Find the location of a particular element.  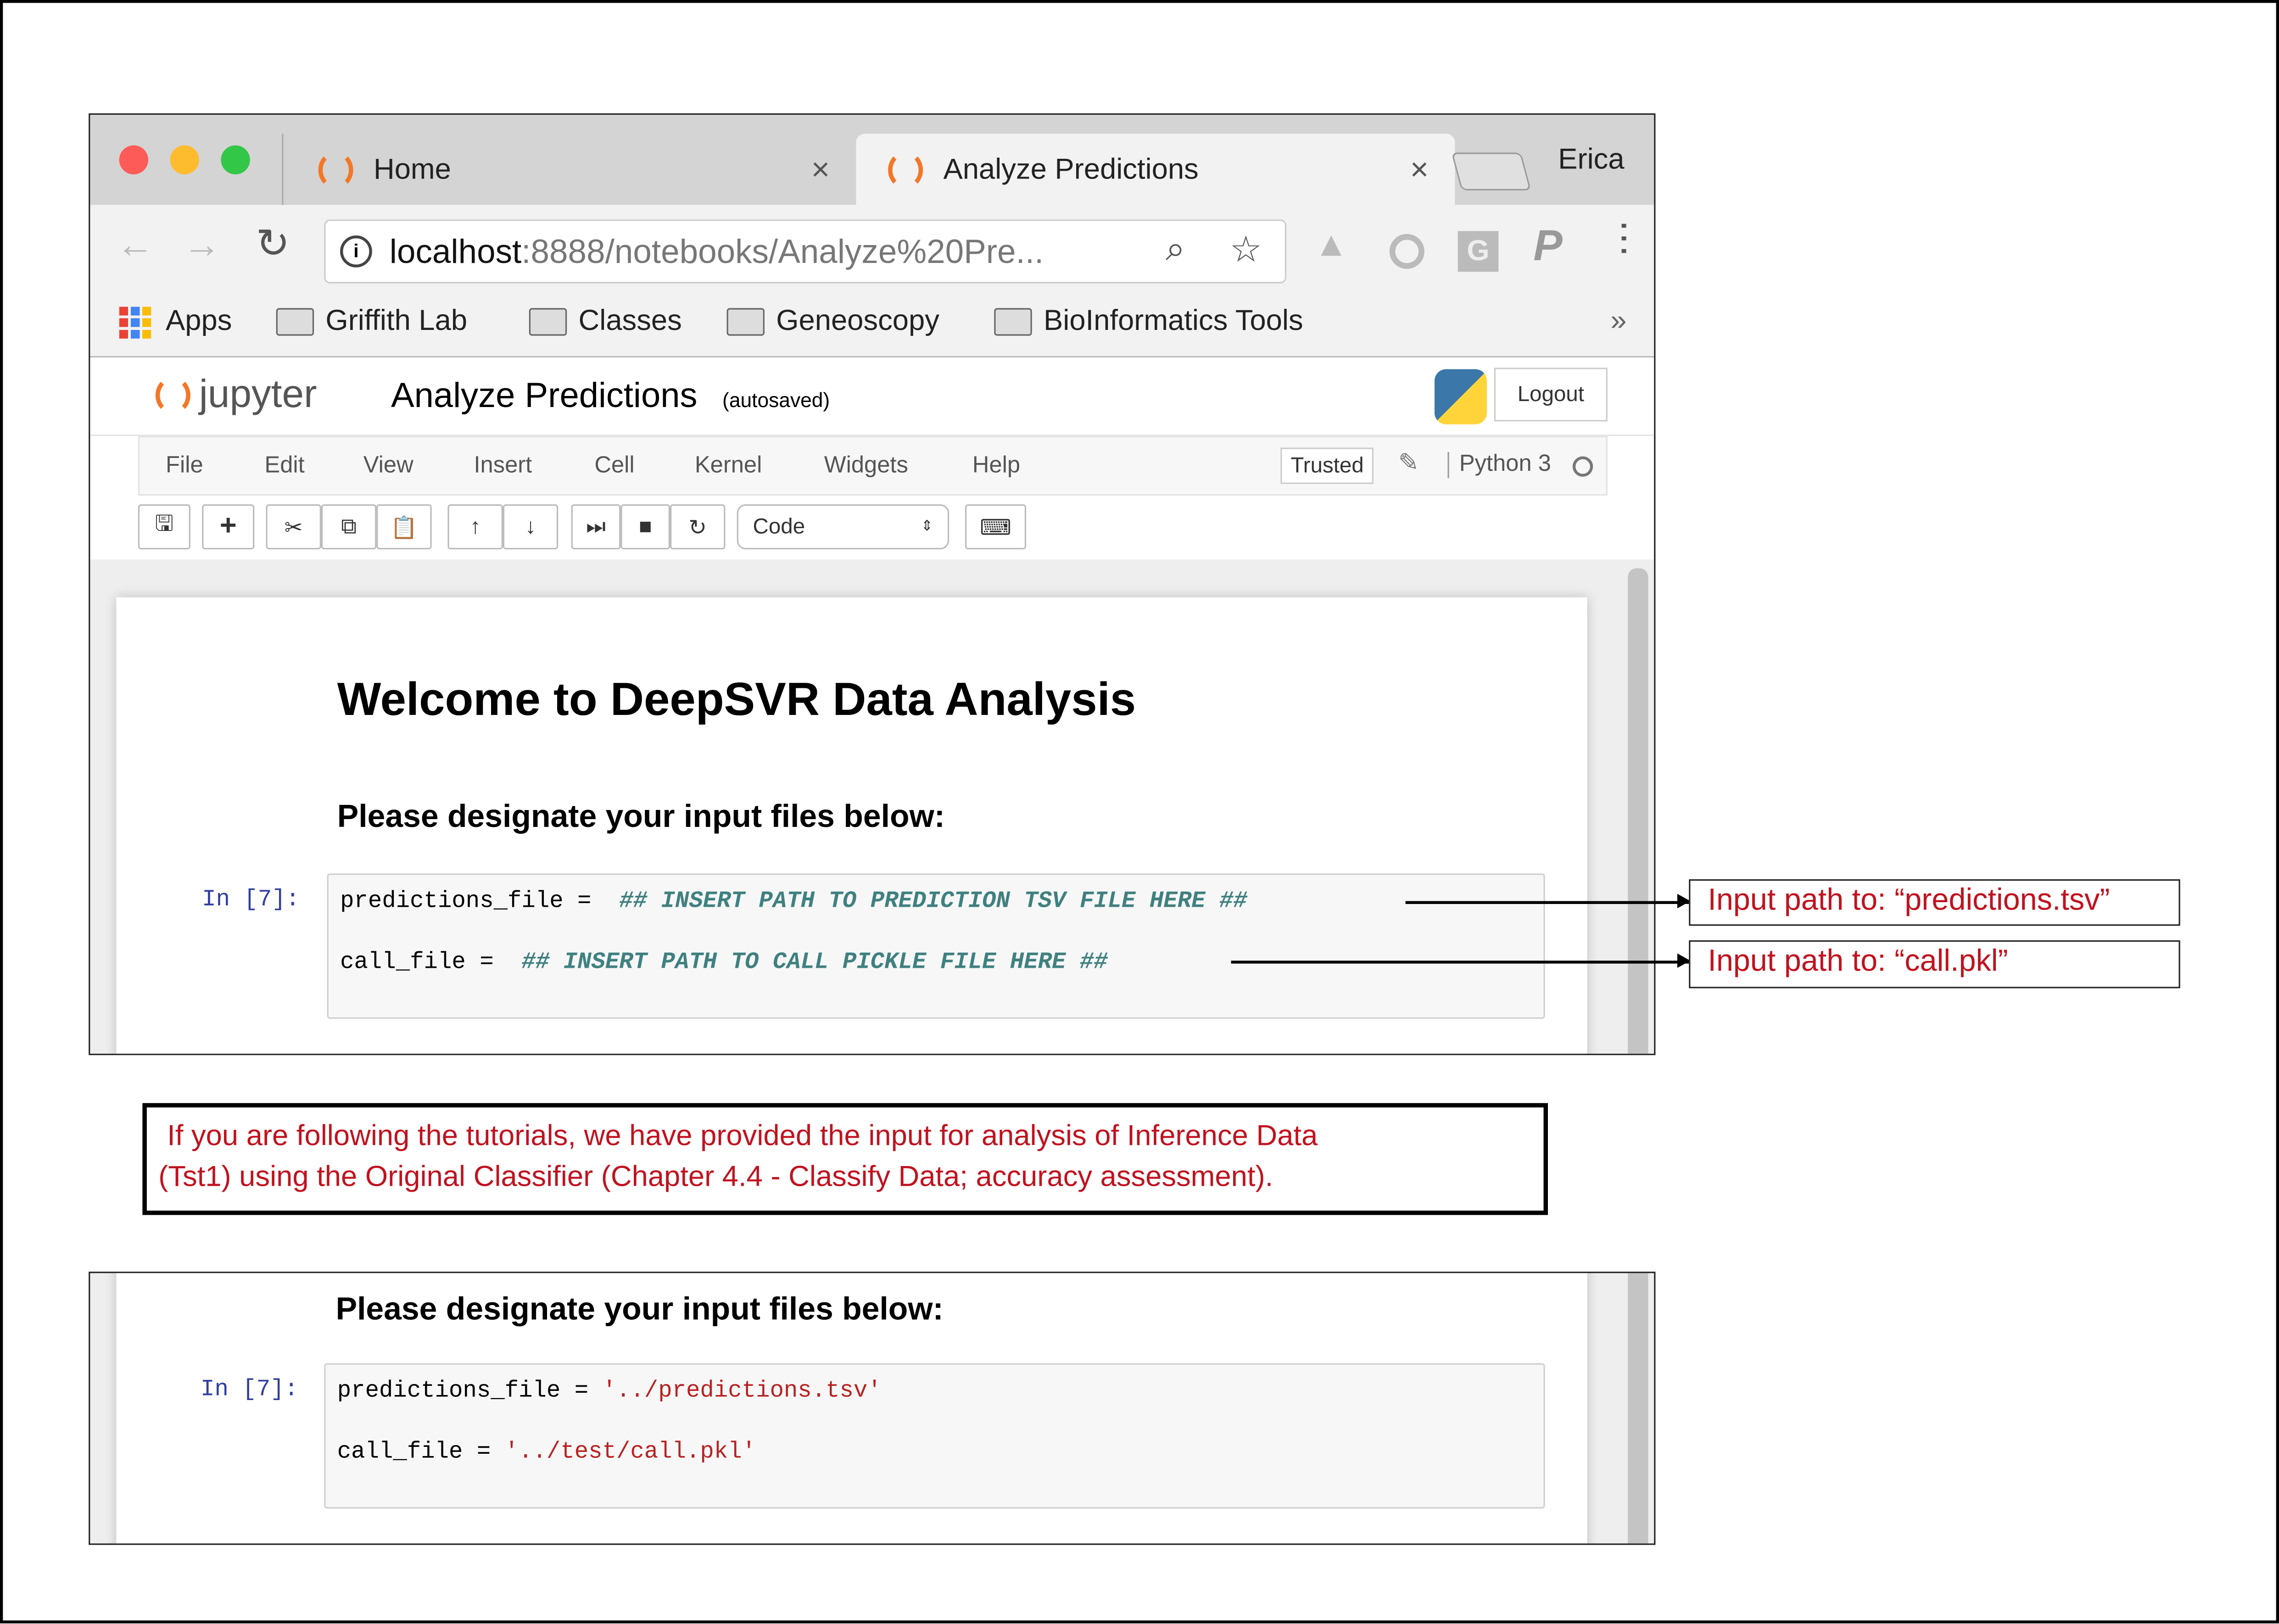

menu-view: View is located at coordinates (388, 466).